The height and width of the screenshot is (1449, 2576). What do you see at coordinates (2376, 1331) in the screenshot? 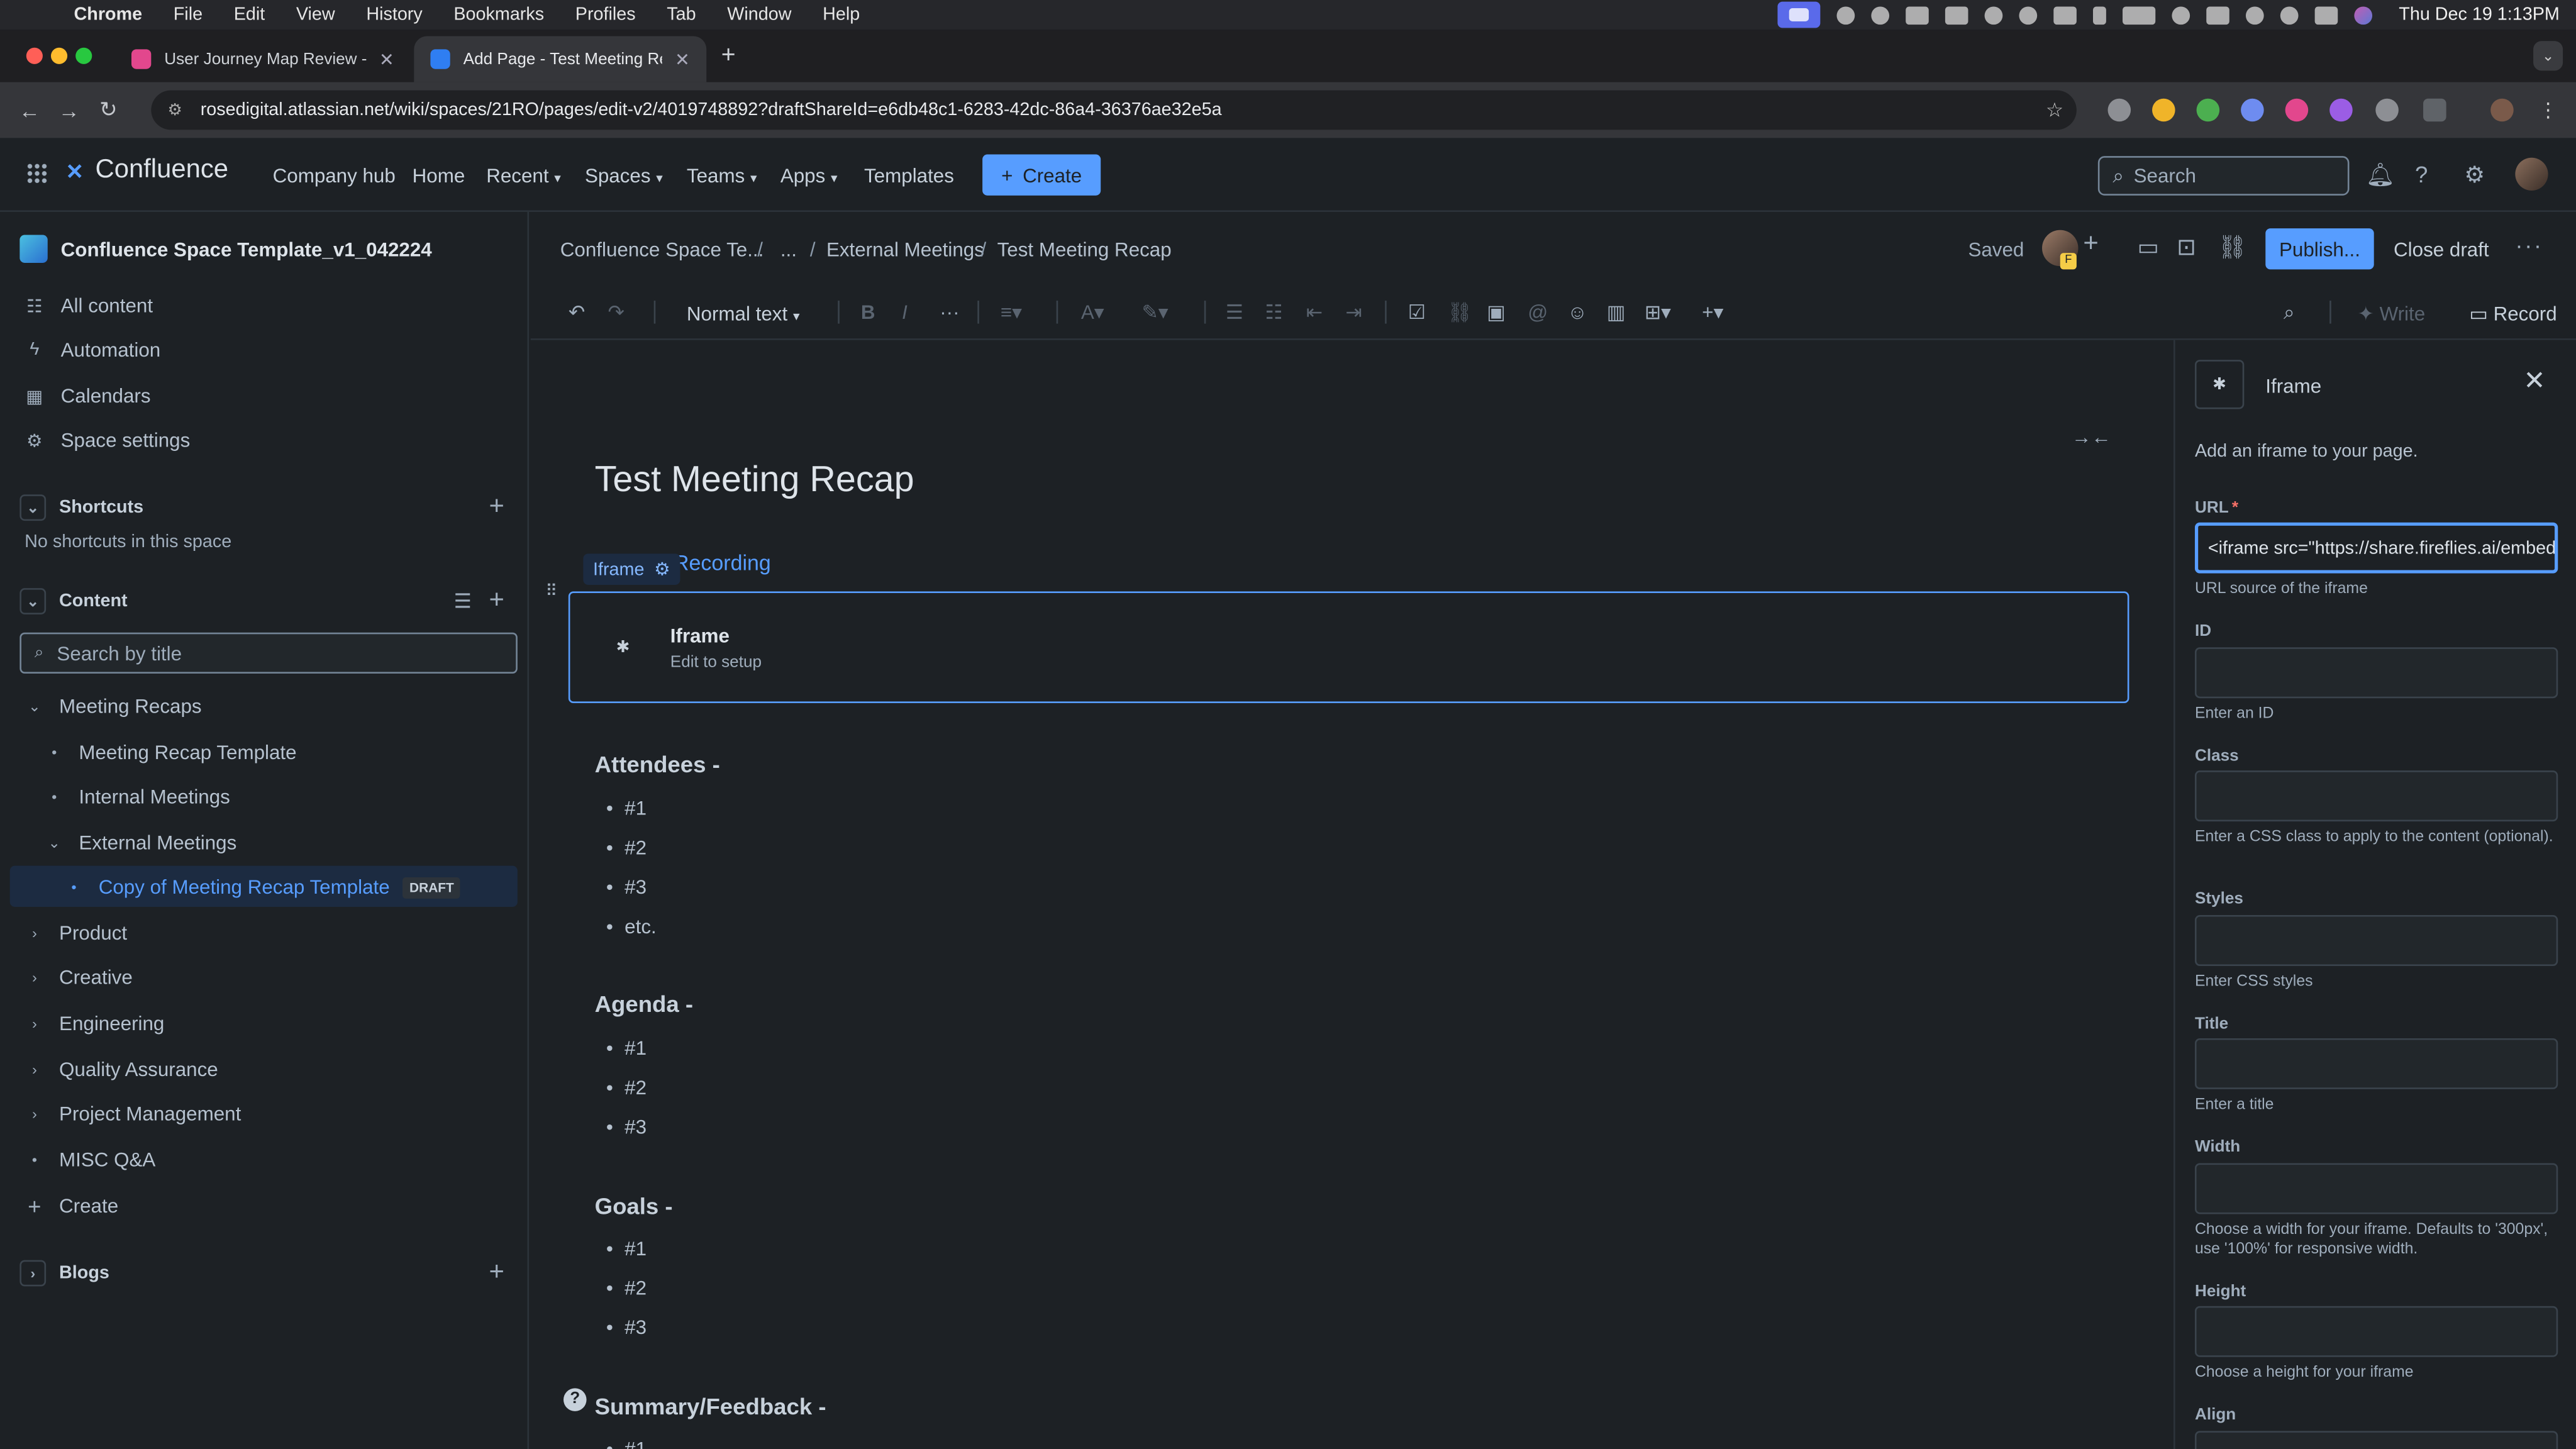
I see `height-field` at bounding box center [2376, 1331].